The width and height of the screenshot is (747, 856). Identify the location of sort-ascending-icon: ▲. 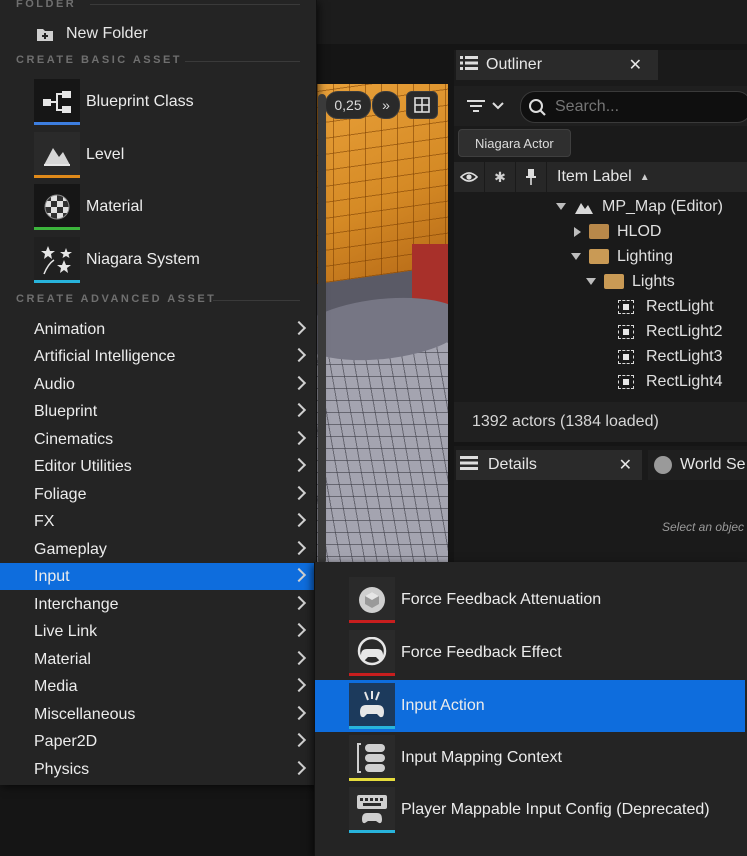
(644, 177).